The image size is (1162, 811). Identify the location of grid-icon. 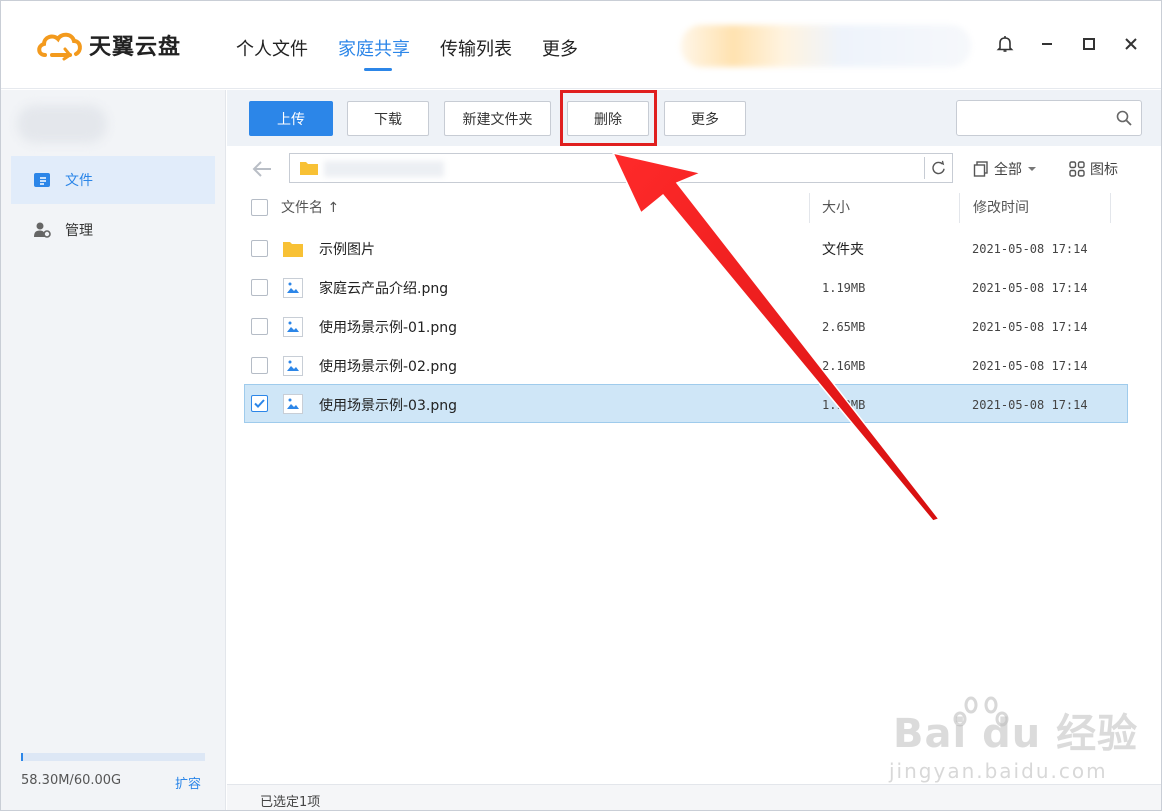
(1077, 169).